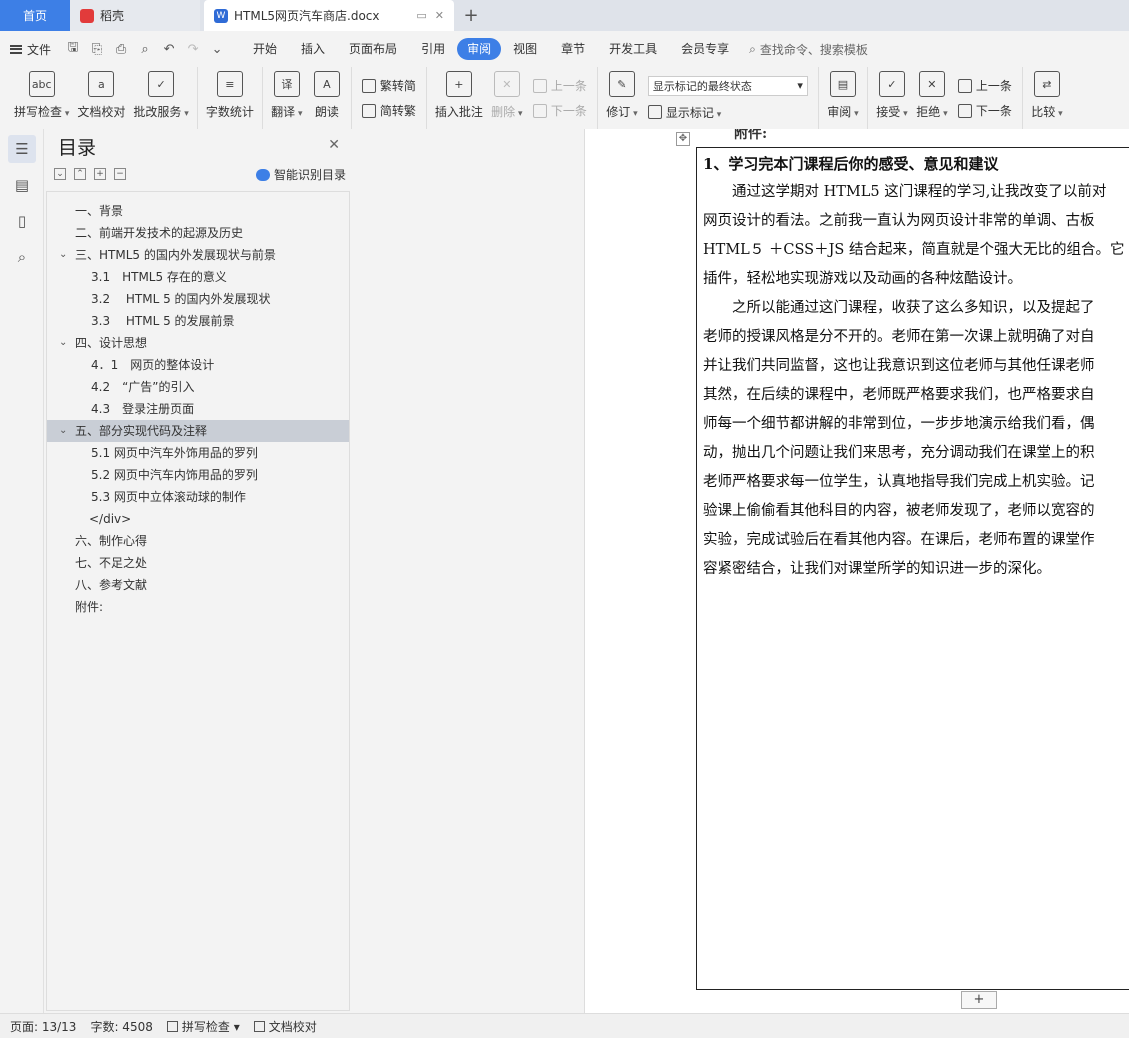 This screenshot has height=1038, width=1129. I want to click on translate-label: 翻译, so click(286, 111).